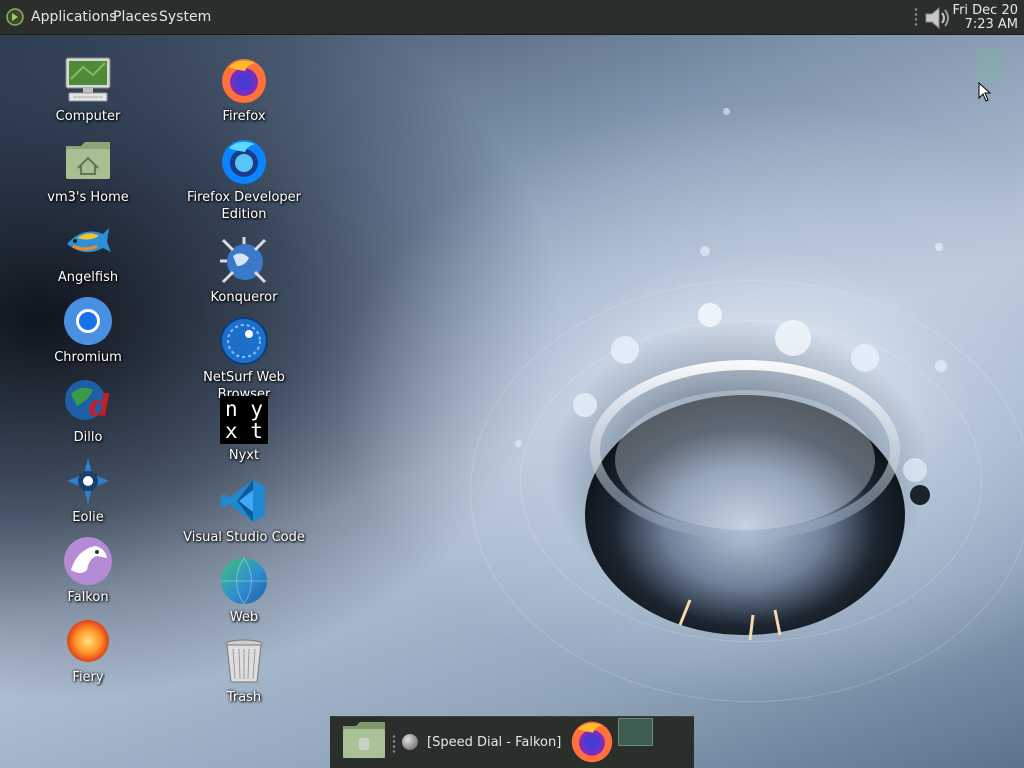  I want to click on trash-icon, so click(244, 661).